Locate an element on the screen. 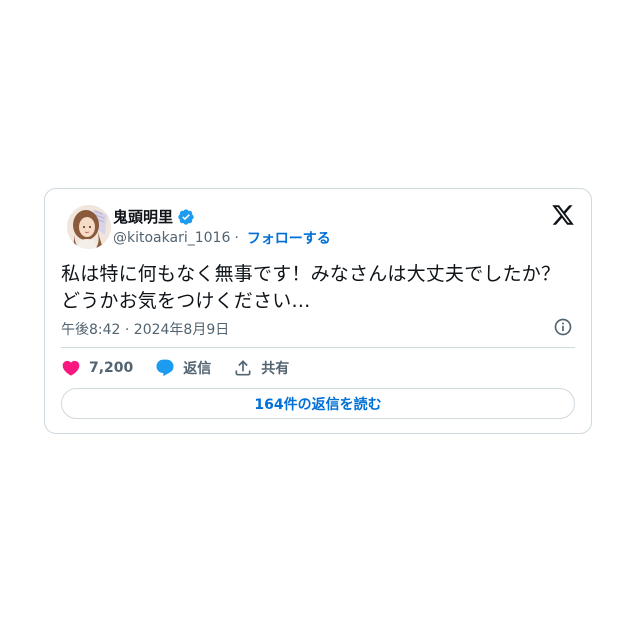  share-button: 共有 is located at coordinates (261, 368).